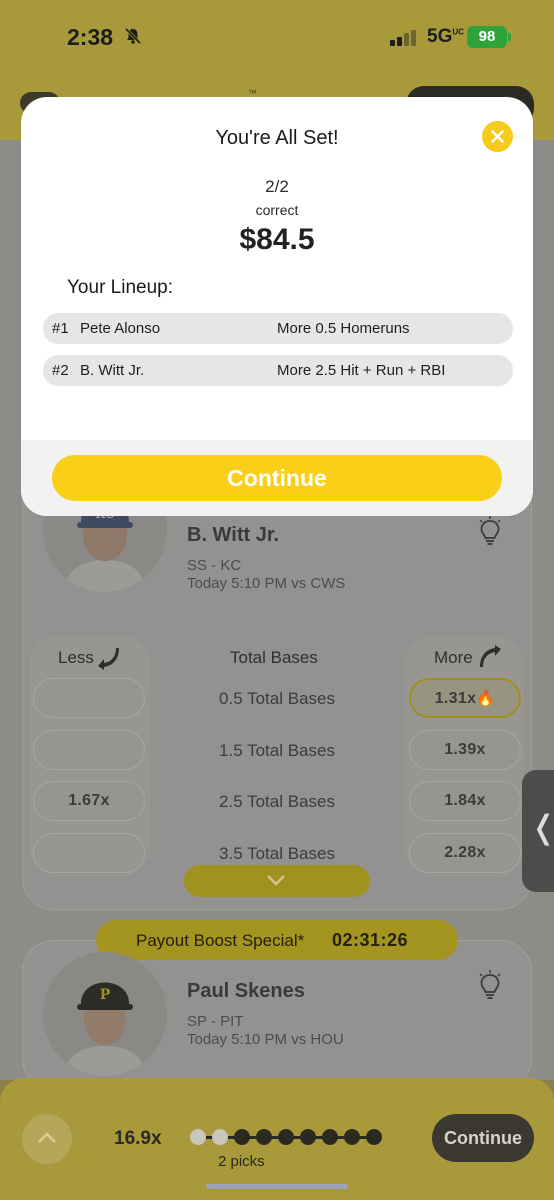  What do you see at coordinates (265, 1039) in the screenshot?
I see `game-time: Today 5:10 PM vs HOU` at bounding box center [265, 1039].